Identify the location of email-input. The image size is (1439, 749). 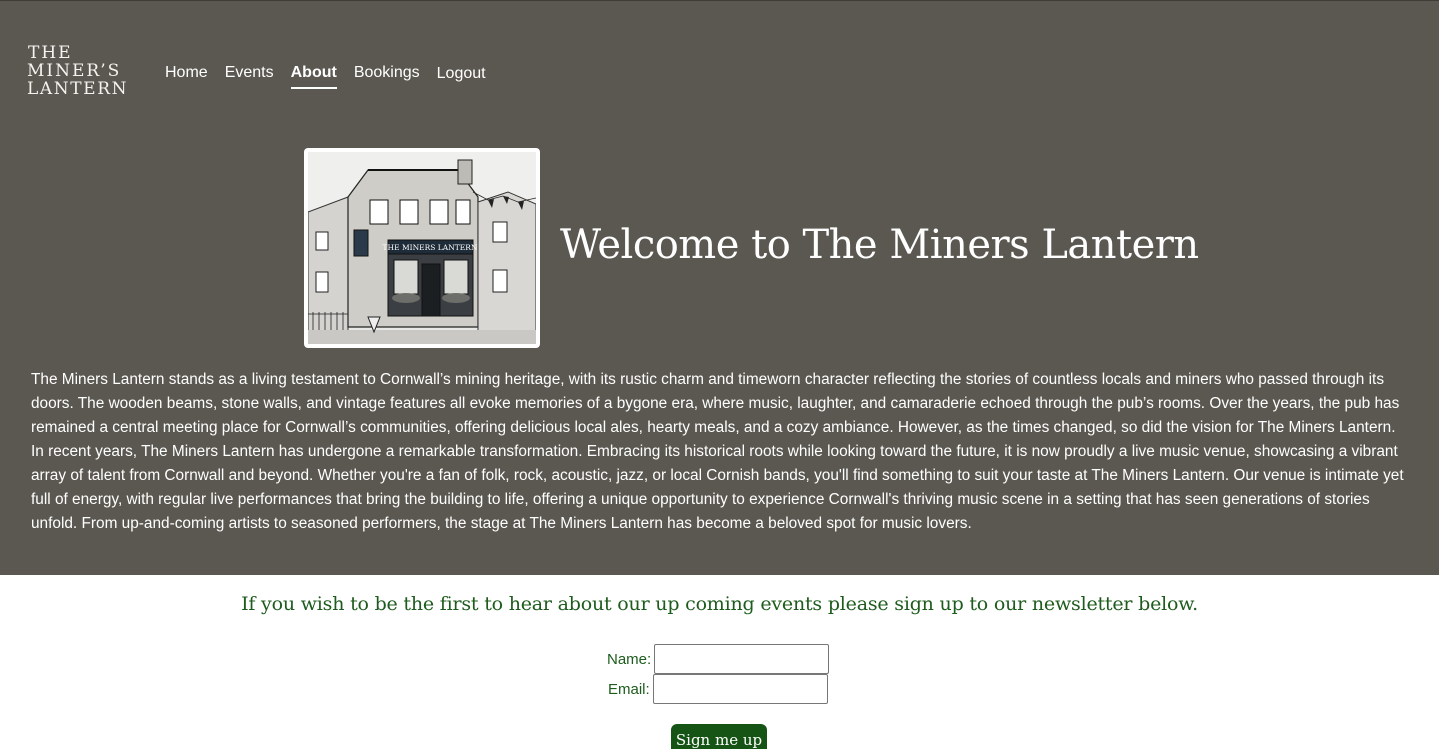
(740, 689).